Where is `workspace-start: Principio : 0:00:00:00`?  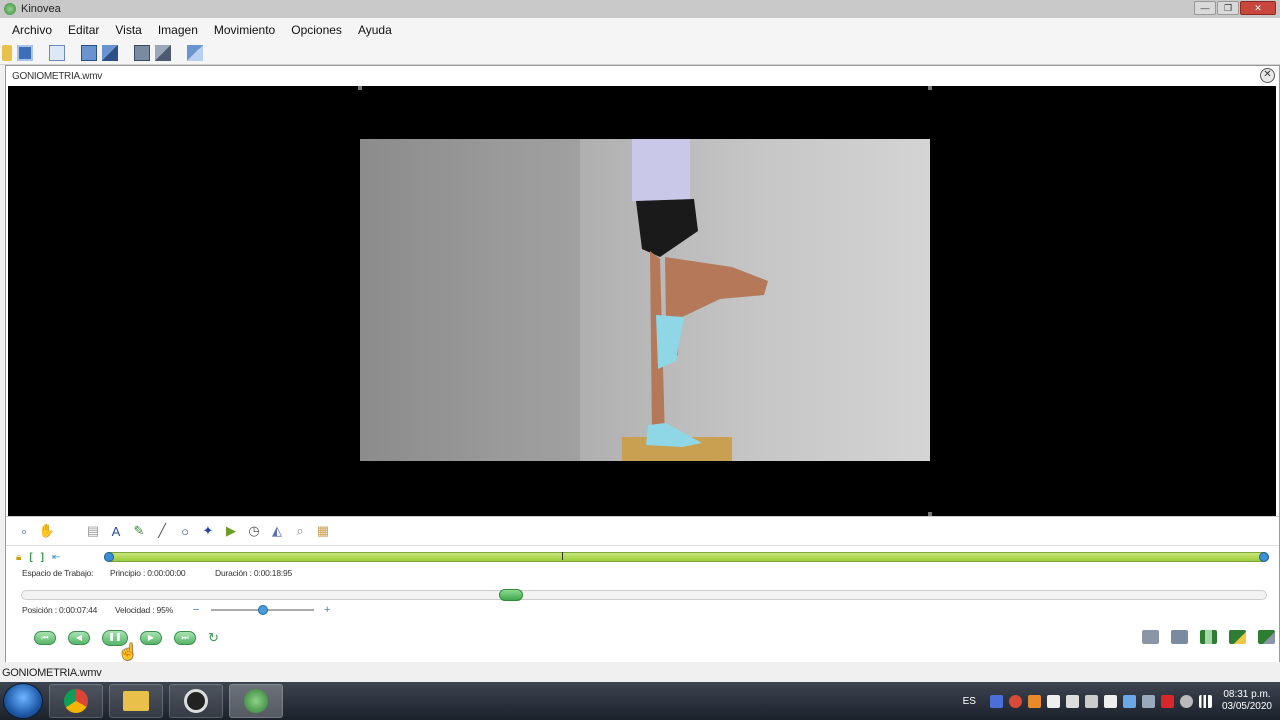 workspace-start: Principio : 0:00:00:00 is located at coordinates (148, 573).